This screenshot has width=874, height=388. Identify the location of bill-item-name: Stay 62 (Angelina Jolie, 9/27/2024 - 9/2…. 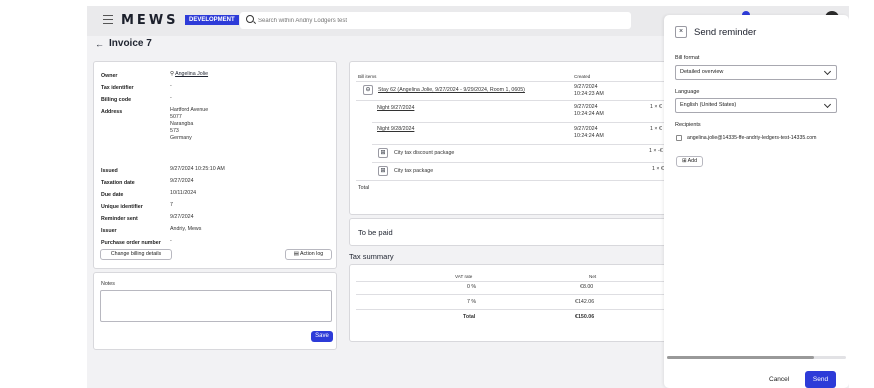
(451, 90).